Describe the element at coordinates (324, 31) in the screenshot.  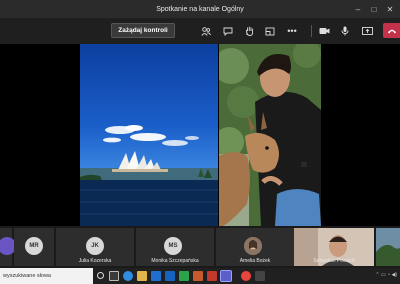
I see `camera-icon` at that location.